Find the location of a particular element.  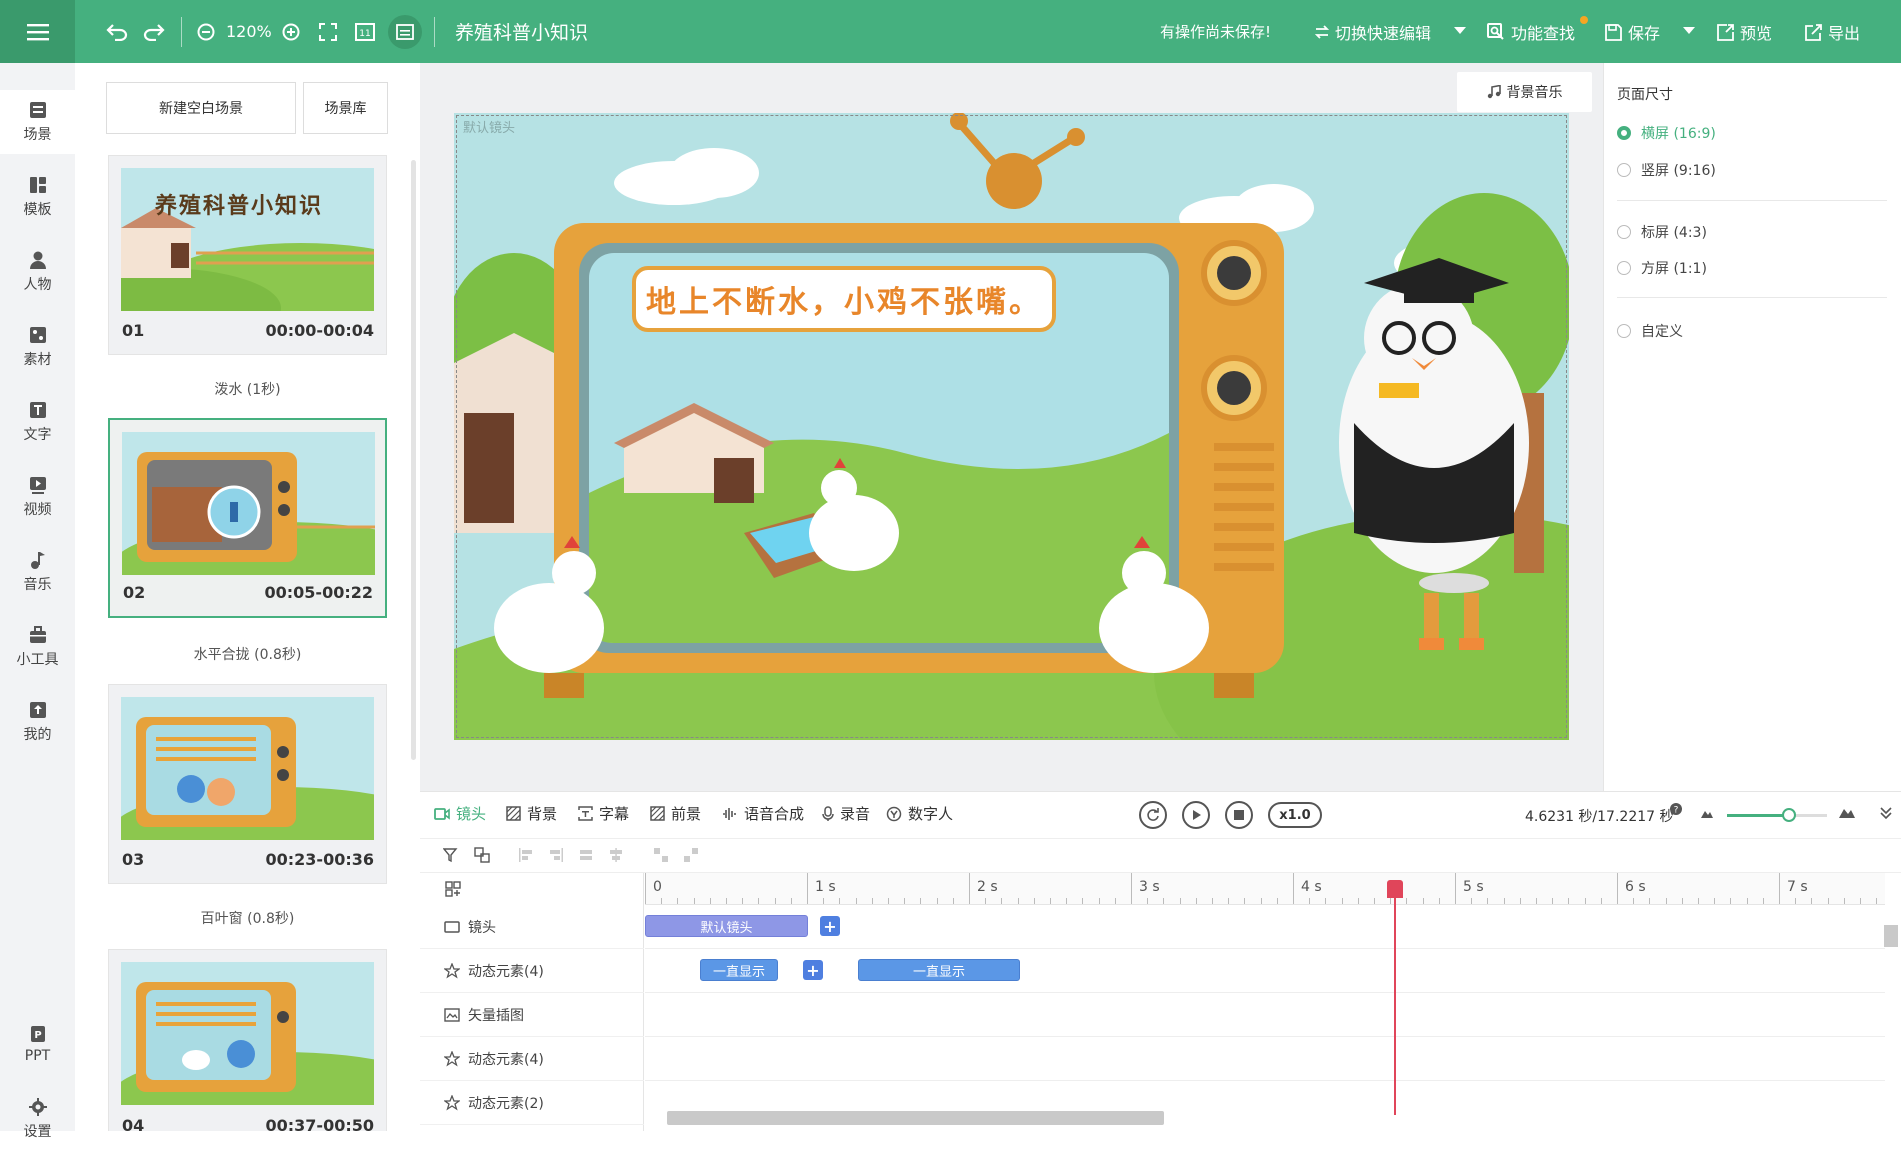

background-music-label: 背景音乐 is located at coordinates (1534, 93).